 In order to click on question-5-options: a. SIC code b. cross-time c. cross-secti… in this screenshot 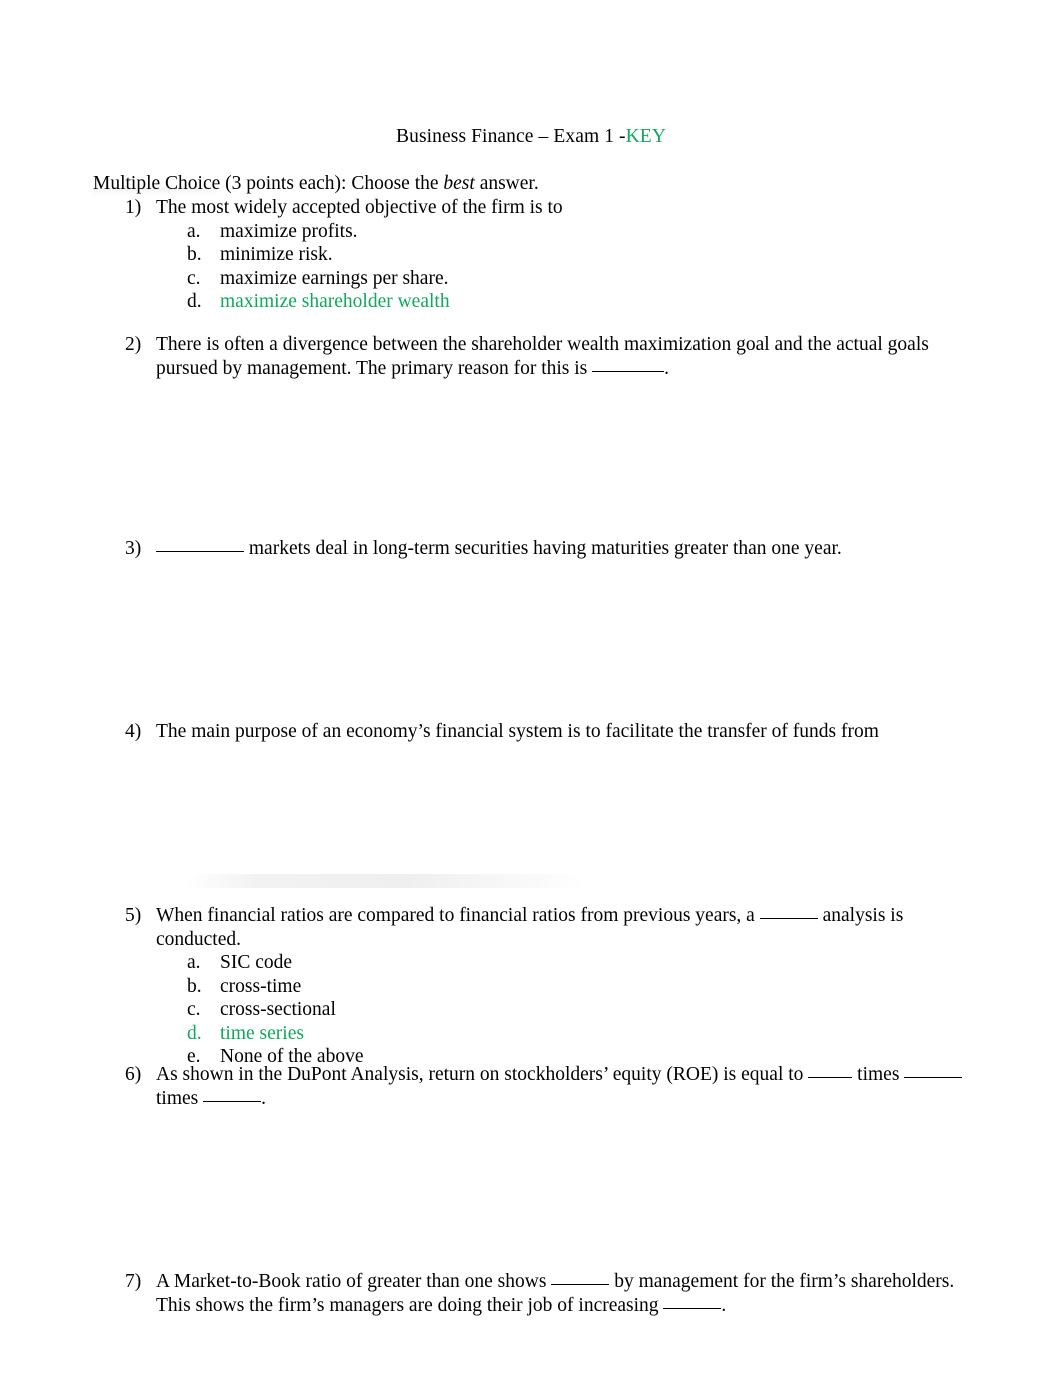, I will do `click(549, 1010)`.